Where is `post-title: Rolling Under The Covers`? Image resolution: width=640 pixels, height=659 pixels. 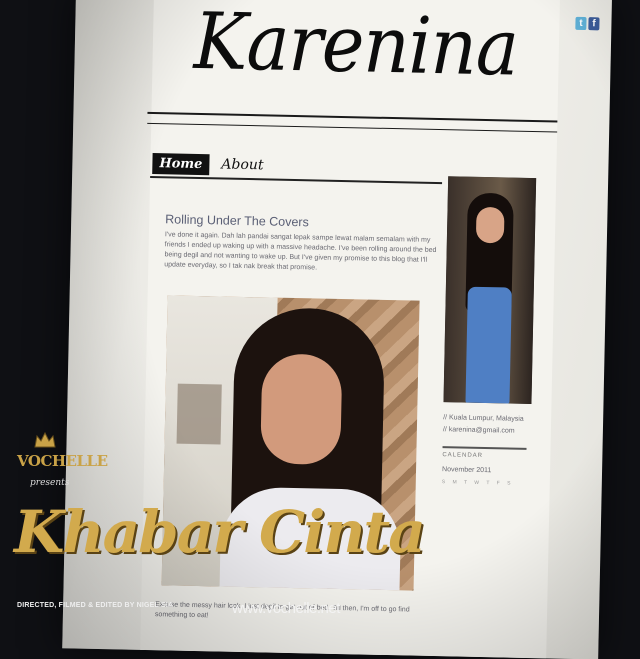
post-title: Rolling Under The Covers is located at coordinates (237, 220).